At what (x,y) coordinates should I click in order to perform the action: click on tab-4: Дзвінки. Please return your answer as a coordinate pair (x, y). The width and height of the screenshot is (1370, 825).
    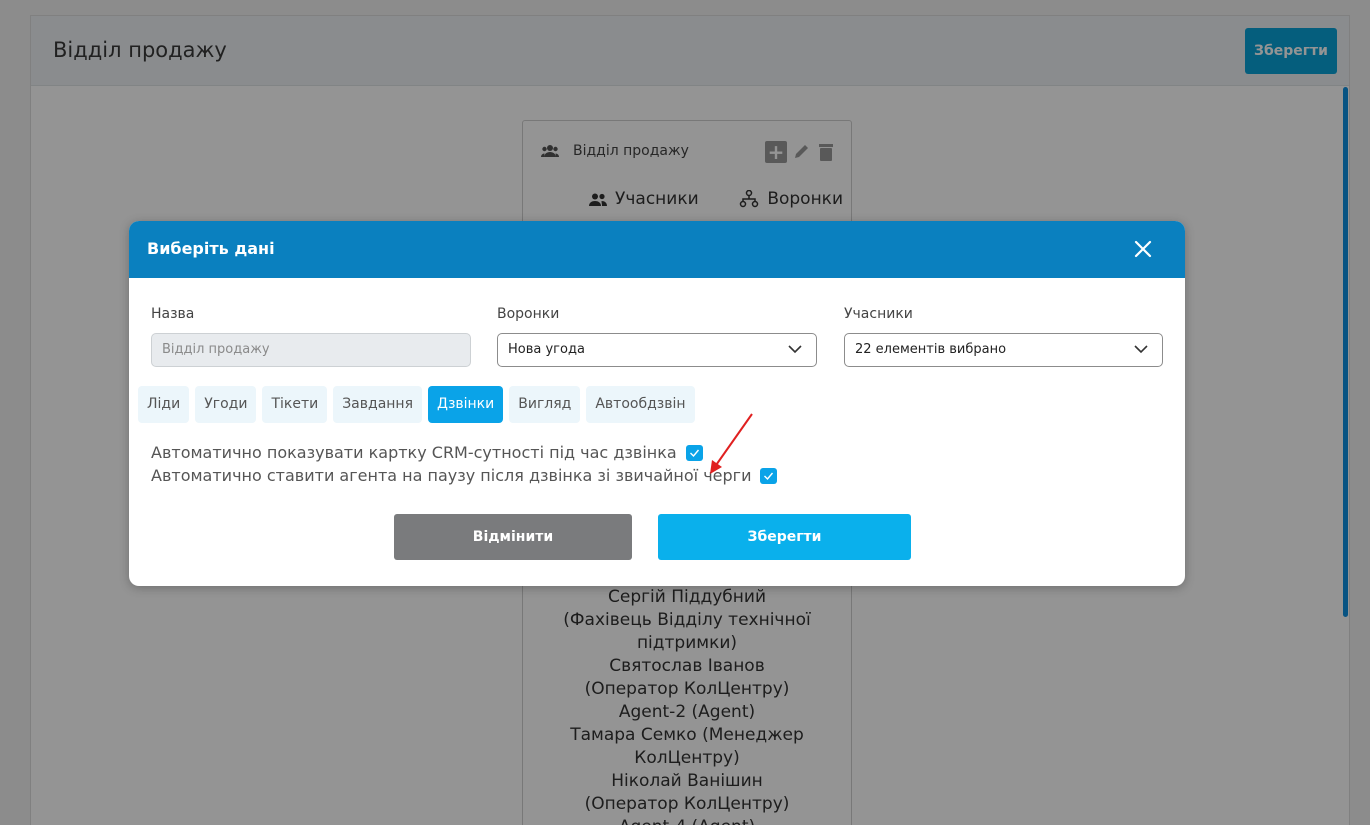
    Looking at the image, I should click on (466, 404).